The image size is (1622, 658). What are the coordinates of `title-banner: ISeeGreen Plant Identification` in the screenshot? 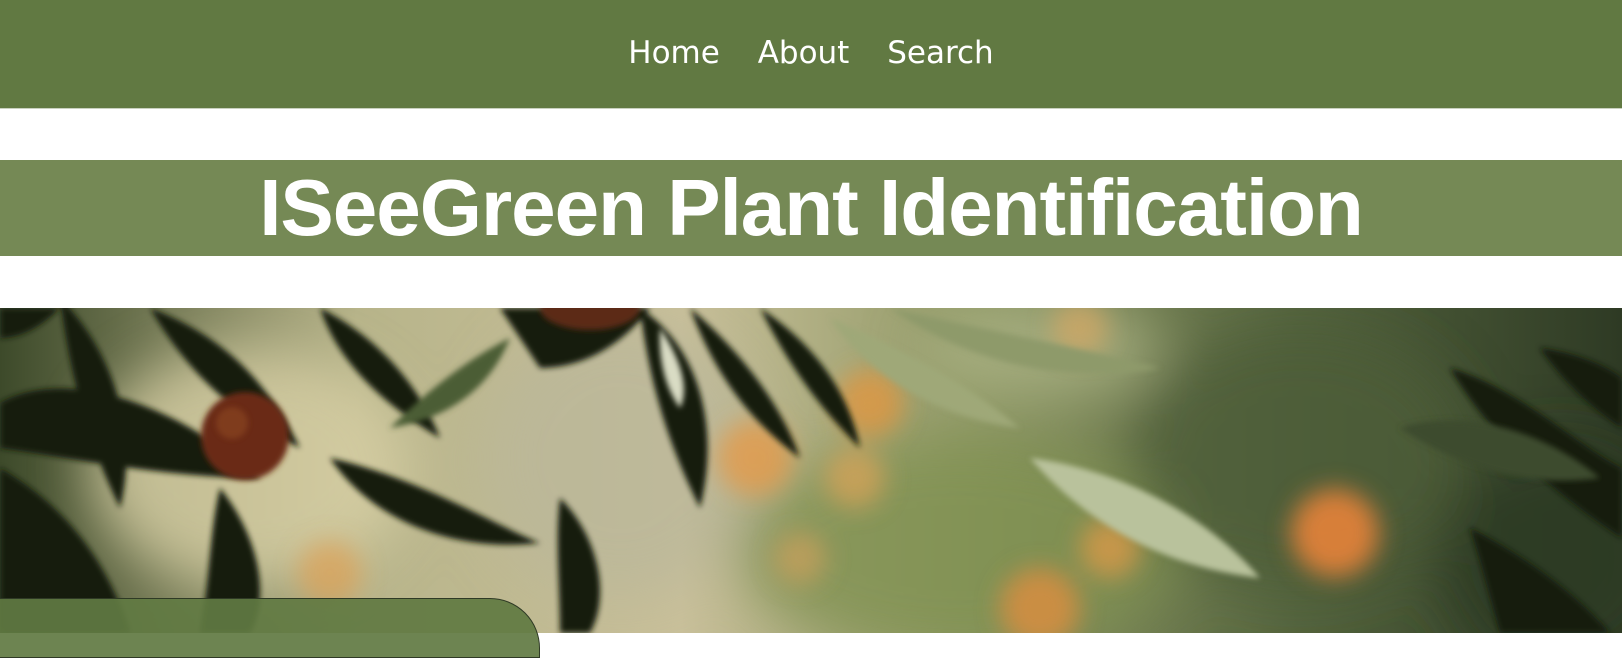 It's located at (811, 208).